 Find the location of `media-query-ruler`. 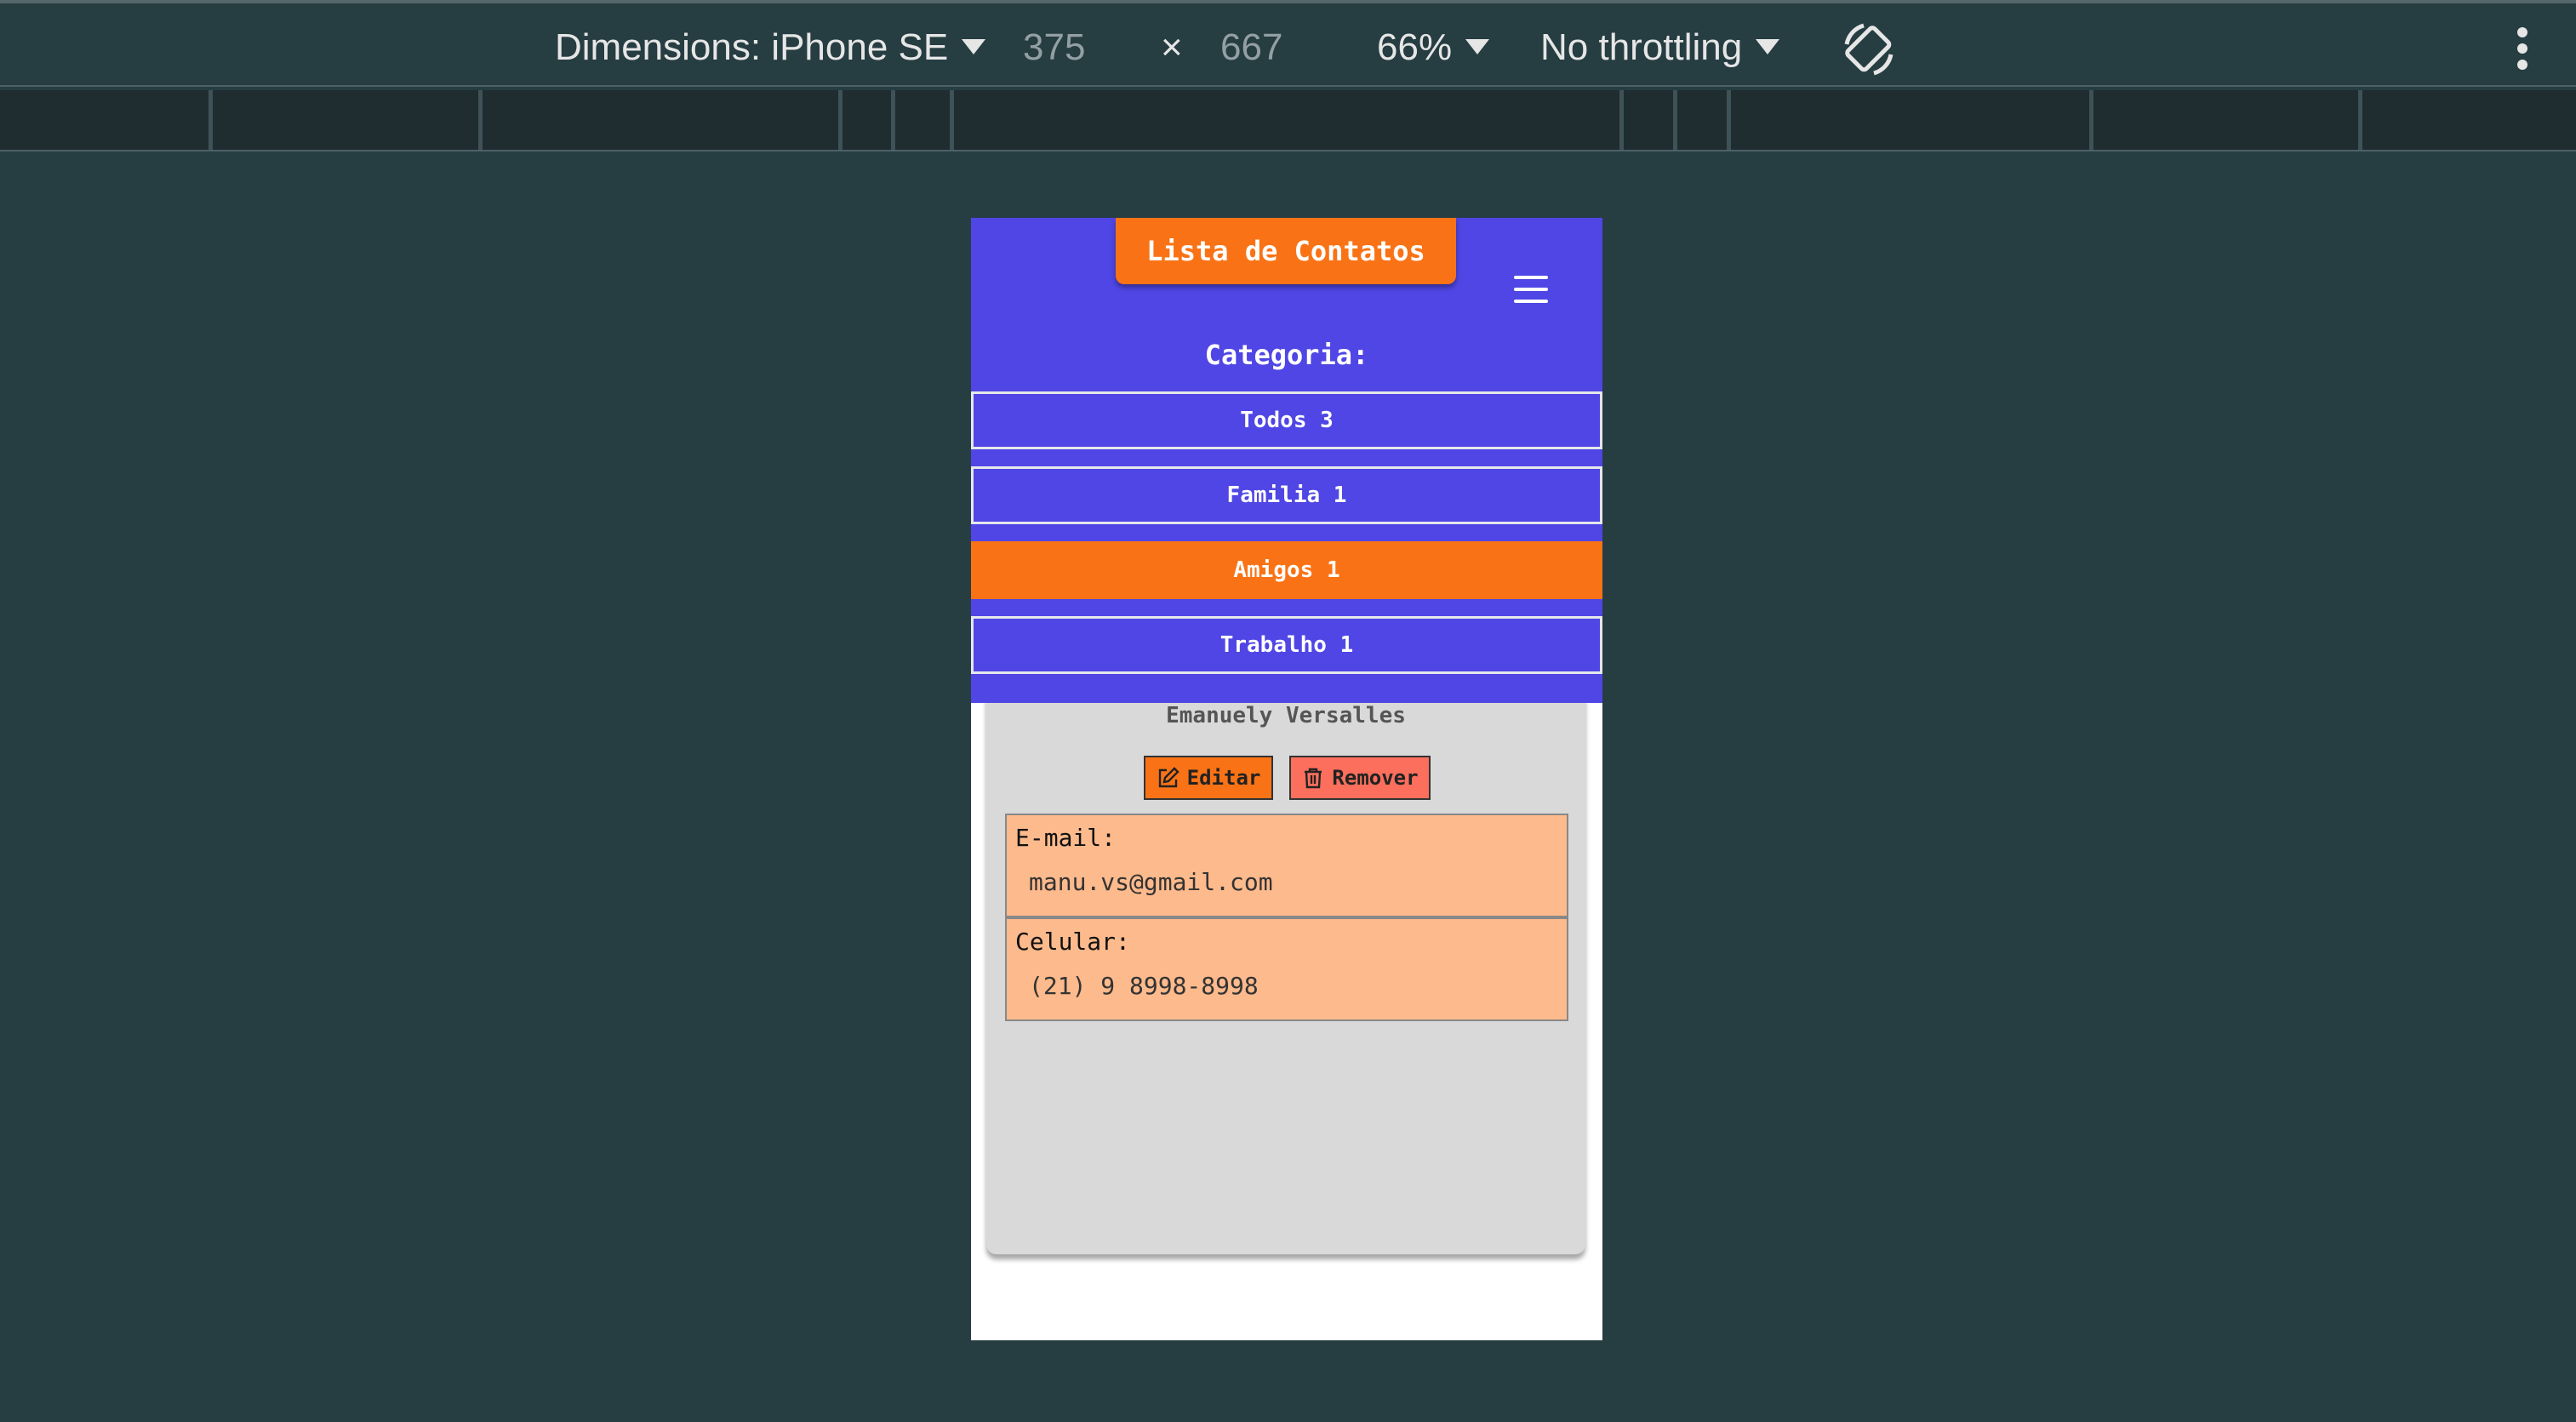

media-query-ruler is located at coordinates (1288, 120).